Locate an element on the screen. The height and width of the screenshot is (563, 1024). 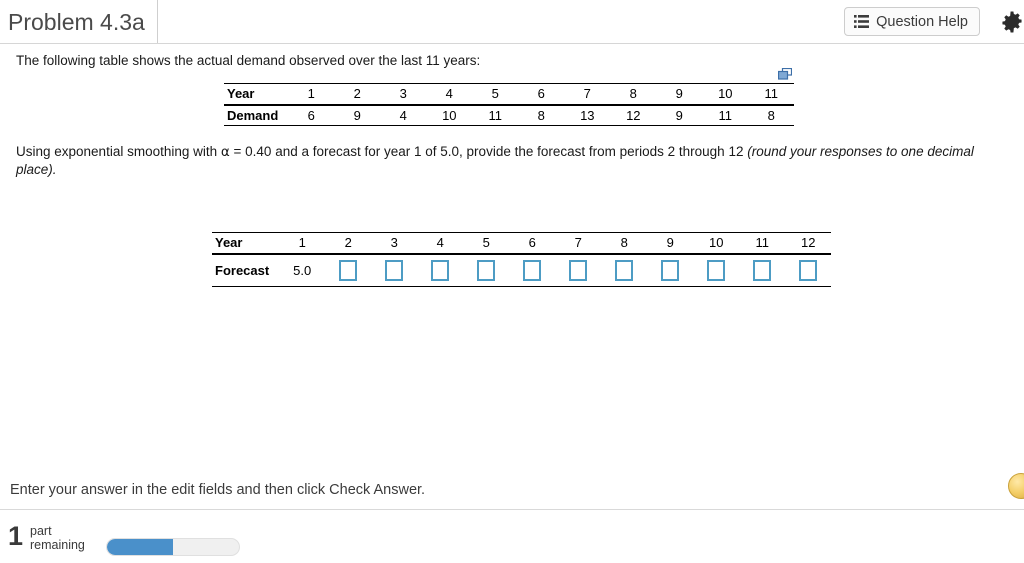
demand-value-cell: 4 is located at coordinates (403, 115).